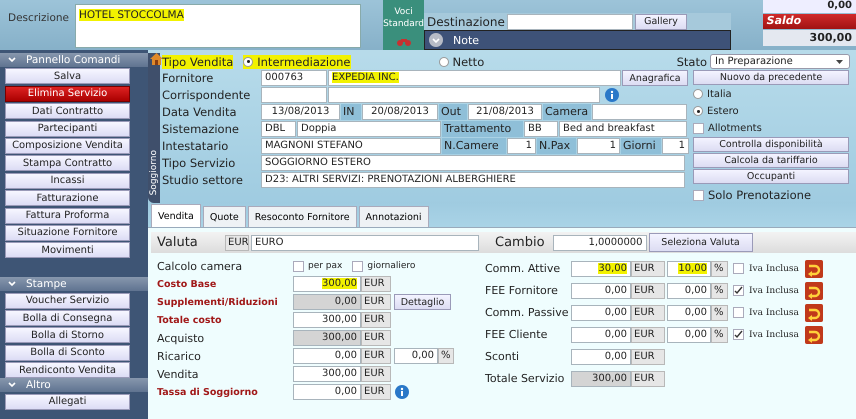 The width and height of the screenshot is (856, 419). What do you see at coordinates (655, 78) in the screenshot?
I see `registry-button: Anagrafica` at bounding box center [655, 78].